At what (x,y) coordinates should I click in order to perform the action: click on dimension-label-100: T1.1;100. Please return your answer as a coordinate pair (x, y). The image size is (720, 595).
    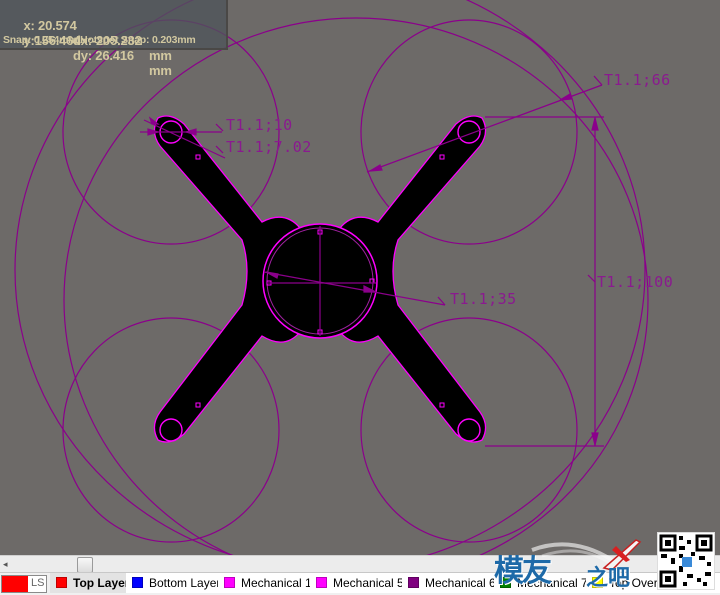
    Looking at the image, I should click on (635, 282).